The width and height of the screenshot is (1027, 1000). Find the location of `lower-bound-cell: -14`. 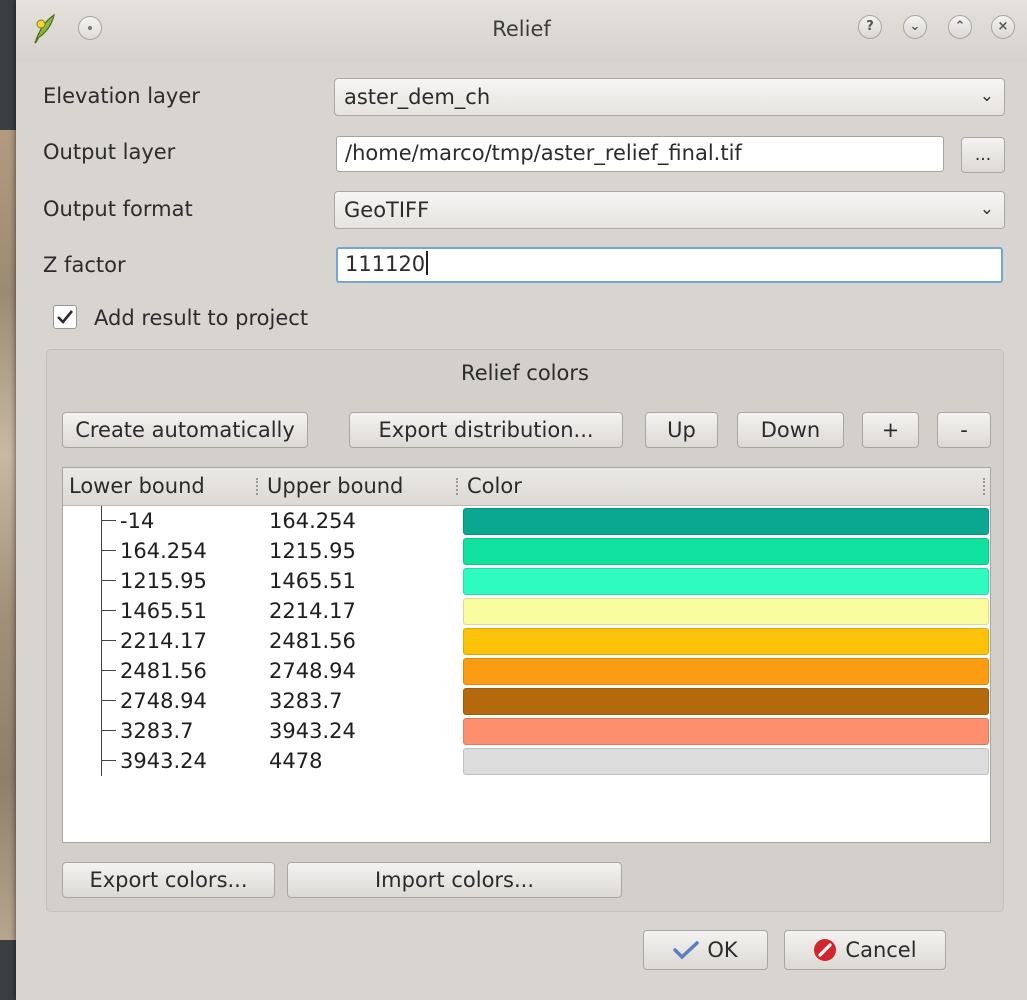

lower-bound-cell: -14 is located at coordinates (137, 521).